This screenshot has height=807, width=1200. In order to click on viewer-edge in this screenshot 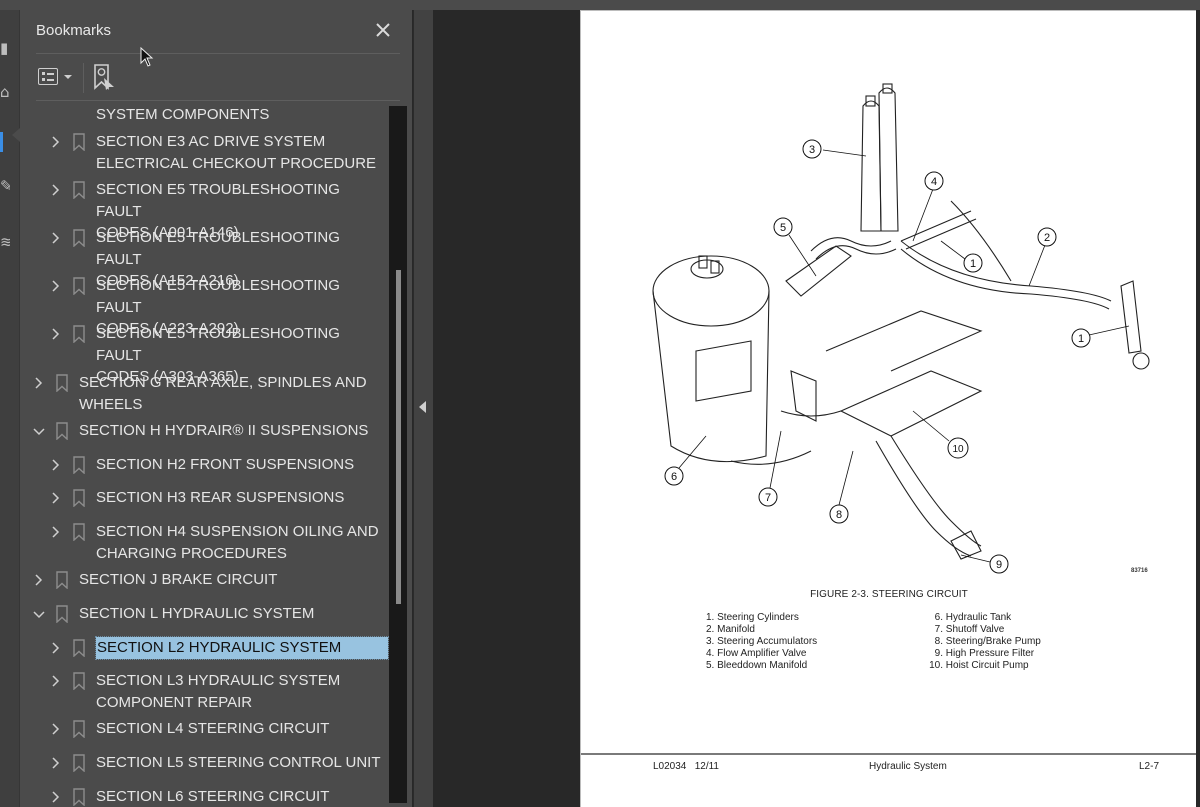, I will do `click(1198, 408)`.